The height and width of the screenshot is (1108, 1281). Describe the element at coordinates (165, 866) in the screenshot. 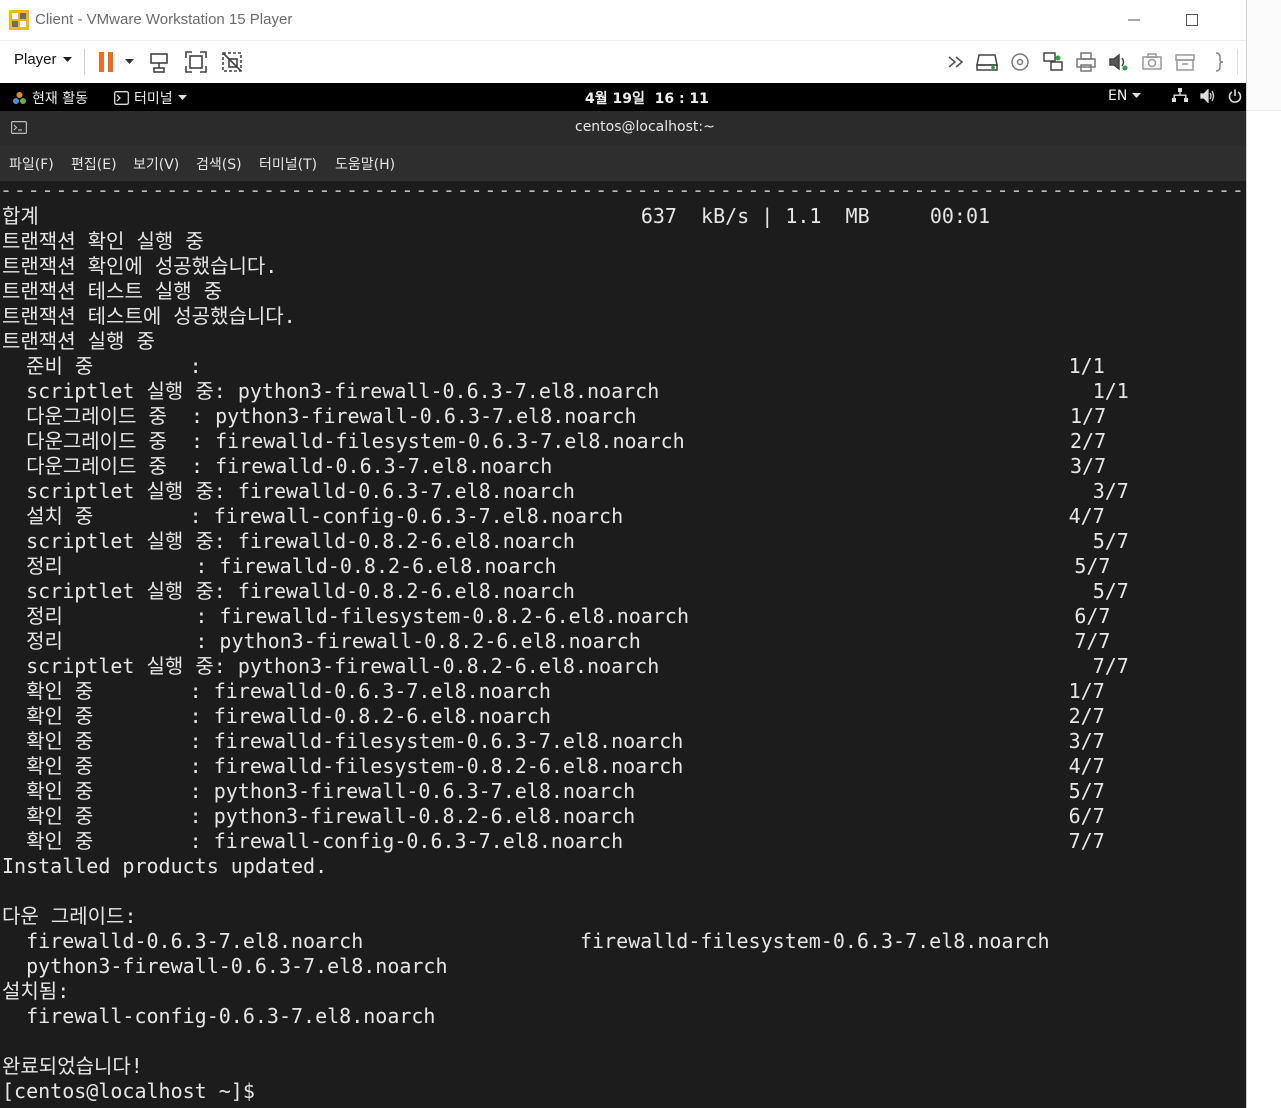

I see `terminal-line: Installed products updated.` at that location.